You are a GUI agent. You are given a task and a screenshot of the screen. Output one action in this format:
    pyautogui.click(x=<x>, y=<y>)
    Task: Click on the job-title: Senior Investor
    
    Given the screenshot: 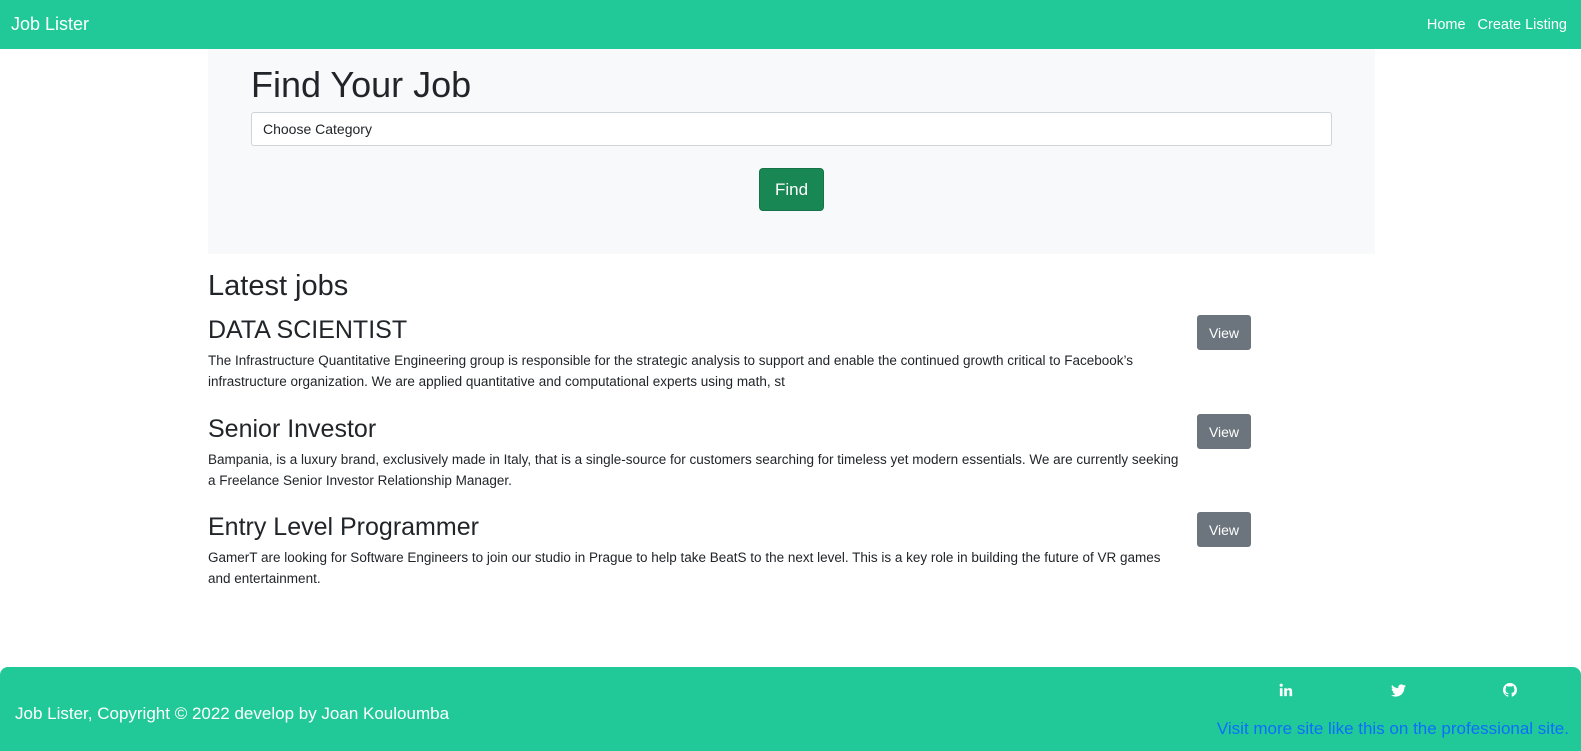 What is the action you would take?
    pyautogui.click(x=292, y=429)
    